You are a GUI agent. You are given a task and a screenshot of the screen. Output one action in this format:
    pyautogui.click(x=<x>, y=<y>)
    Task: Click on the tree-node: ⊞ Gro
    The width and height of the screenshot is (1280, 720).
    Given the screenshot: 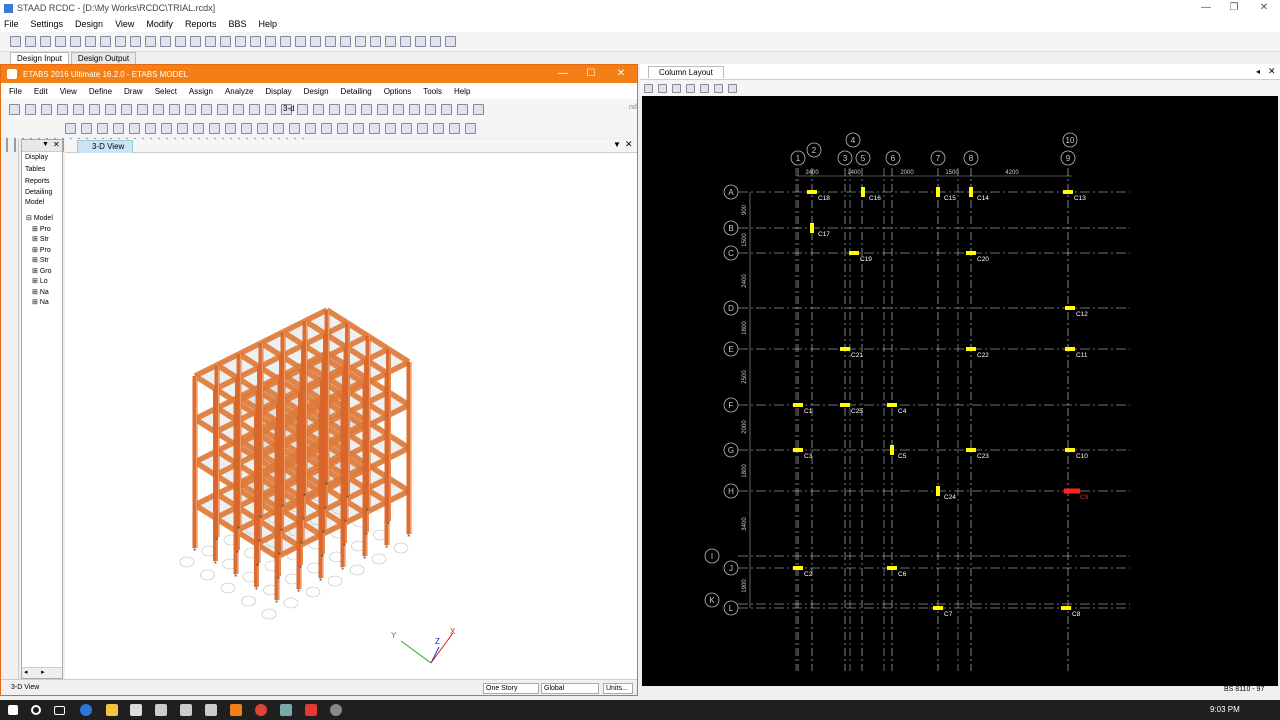 What is the action you would take?
    pyautogui.click(x=47, y=272)
    